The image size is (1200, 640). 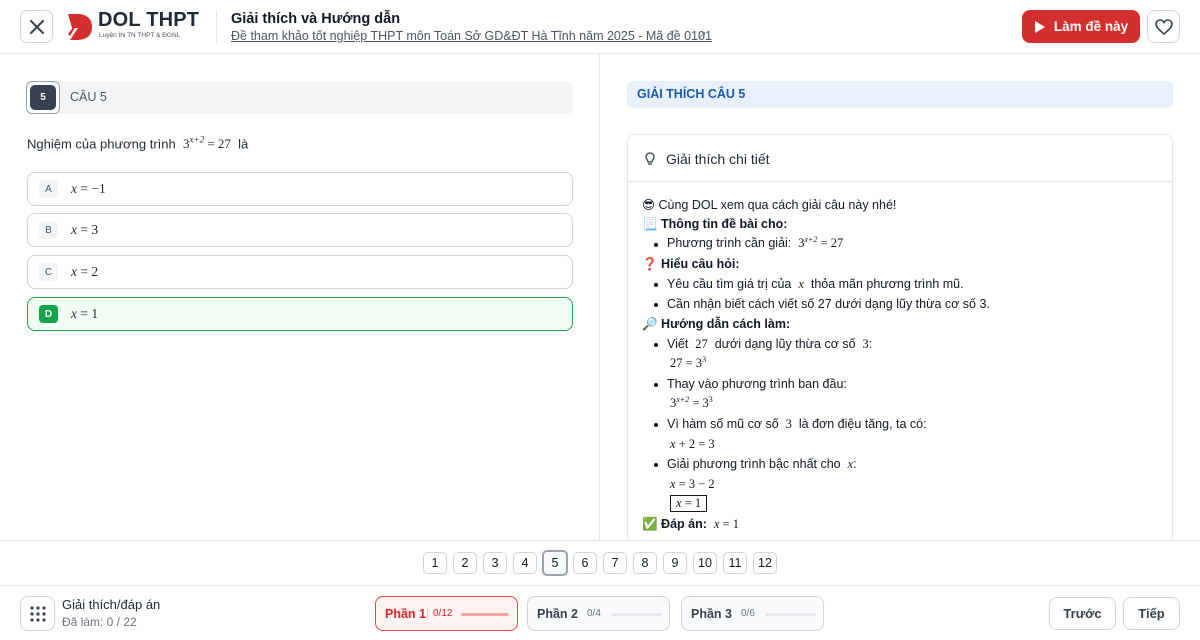 I want to click on question-equation: 3x+2 = 27, so click(x=207, y=143).